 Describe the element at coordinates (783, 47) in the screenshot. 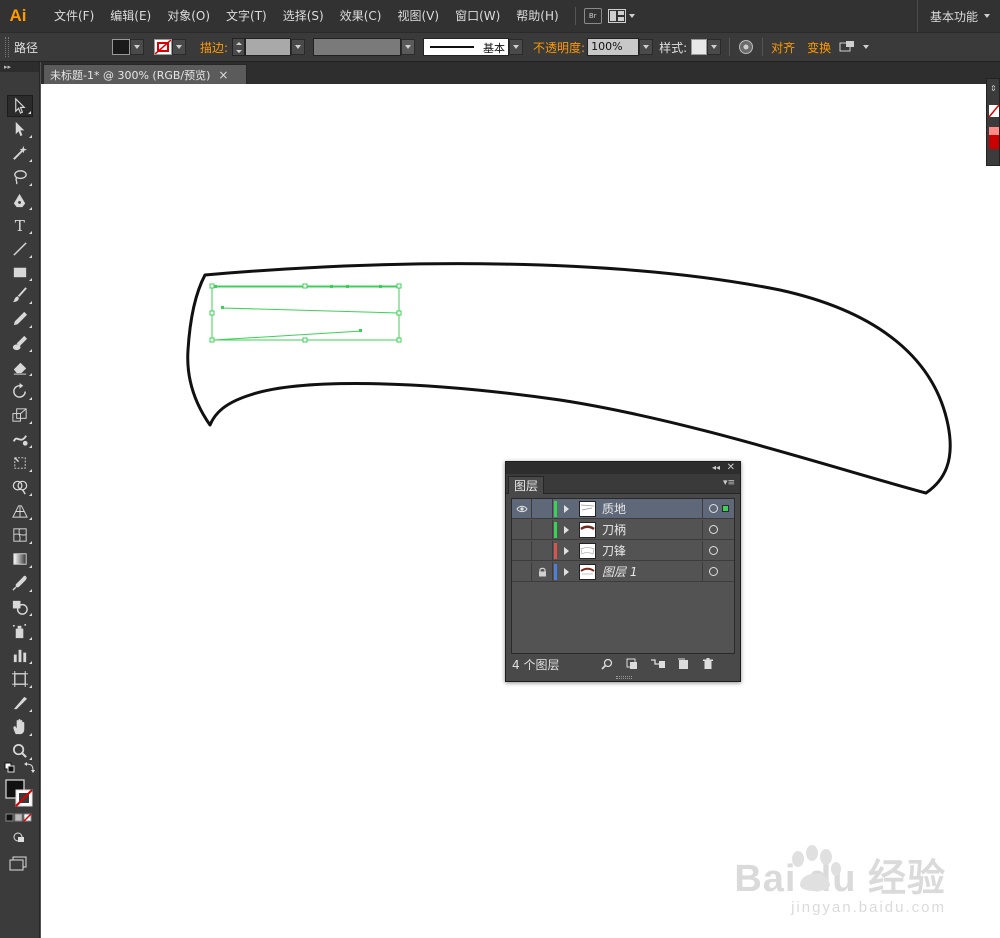

I see `align-link: 对齐` at that location.